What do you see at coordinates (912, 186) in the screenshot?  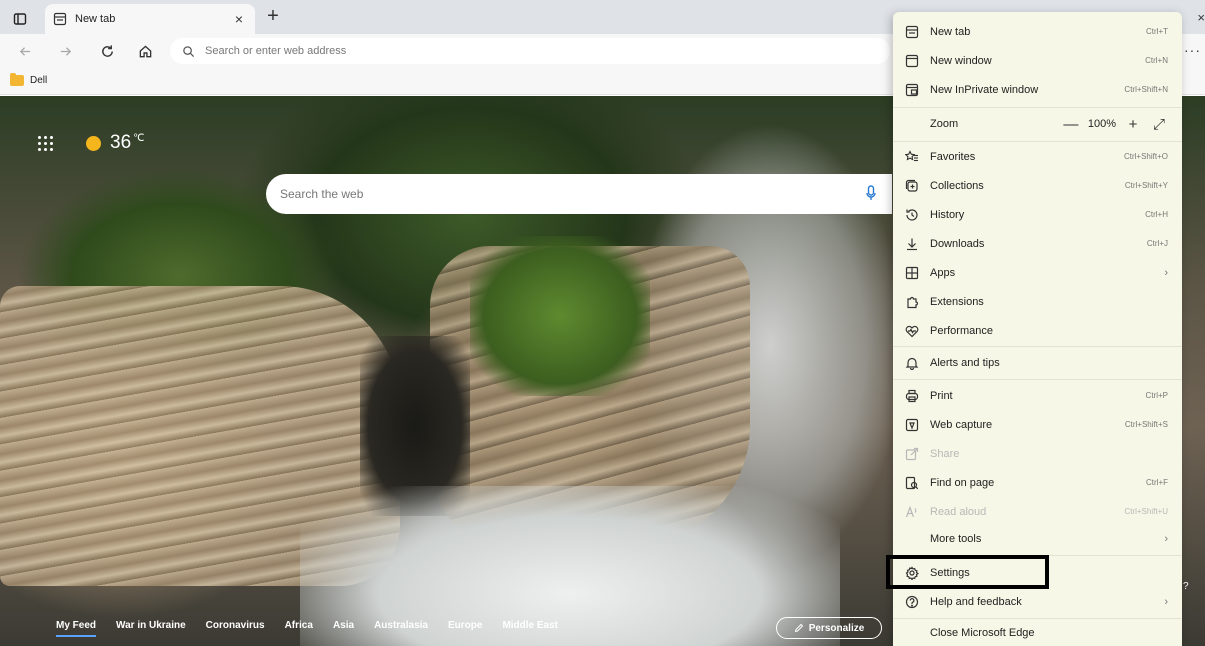 I see `collections-icon` at bounding box center [912, 186].